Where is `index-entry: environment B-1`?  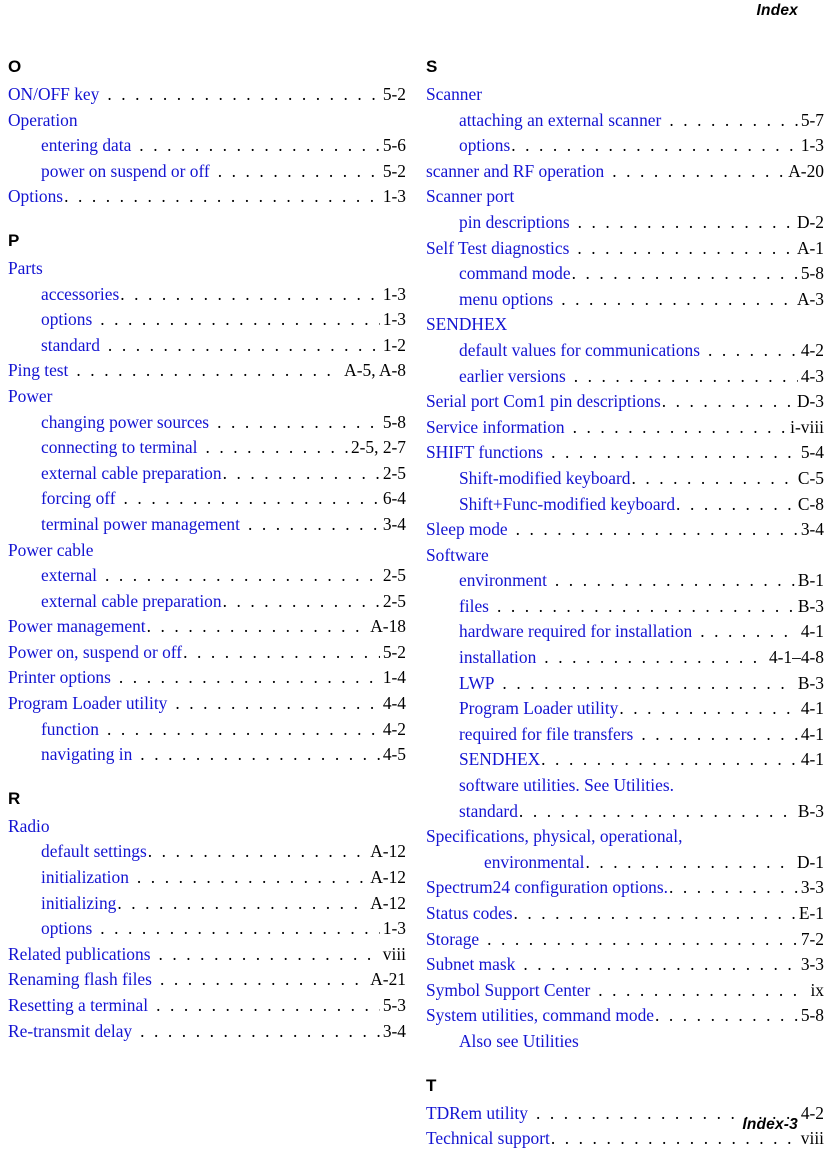
index-entry: environment B-1 is located at coordinates (625, 581).